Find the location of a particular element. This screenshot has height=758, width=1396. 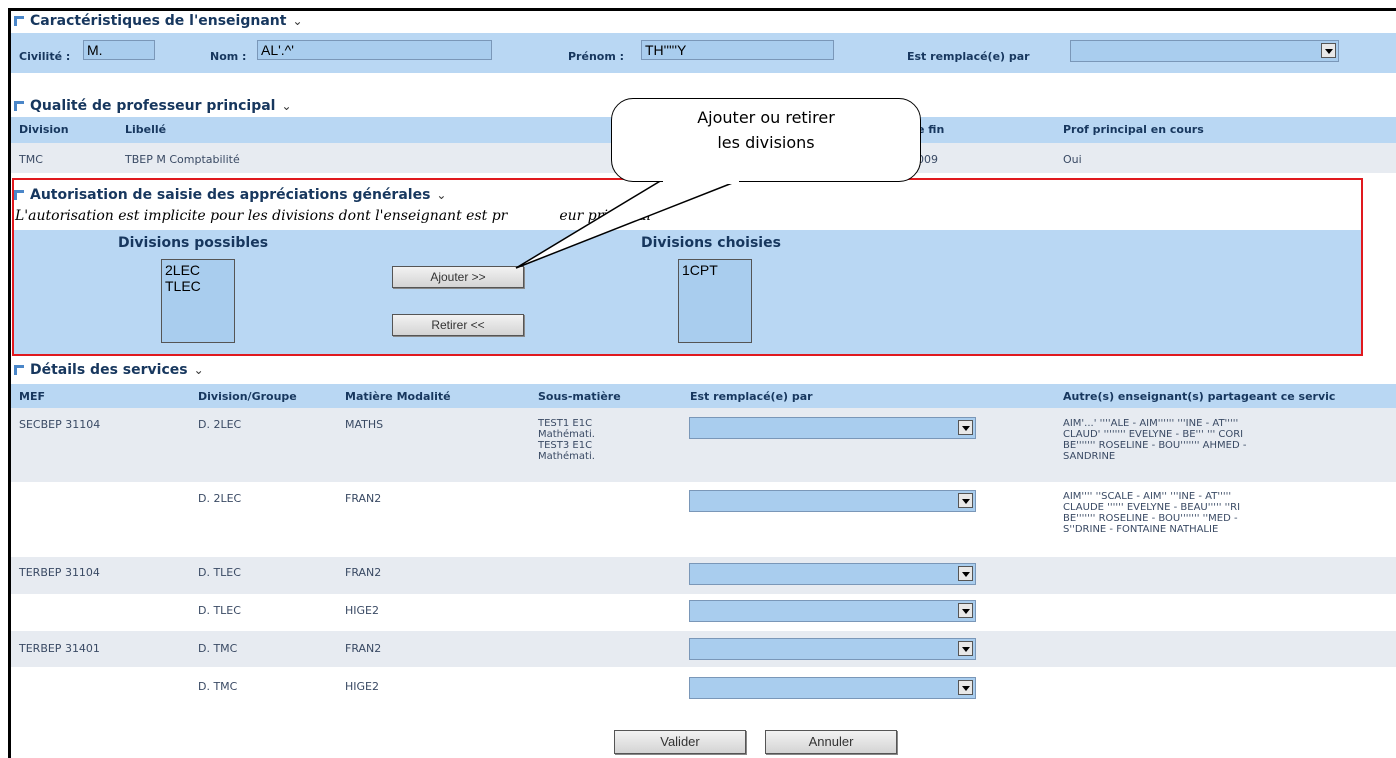

callout-line2: les divisions is located at coordinates (766, 142).